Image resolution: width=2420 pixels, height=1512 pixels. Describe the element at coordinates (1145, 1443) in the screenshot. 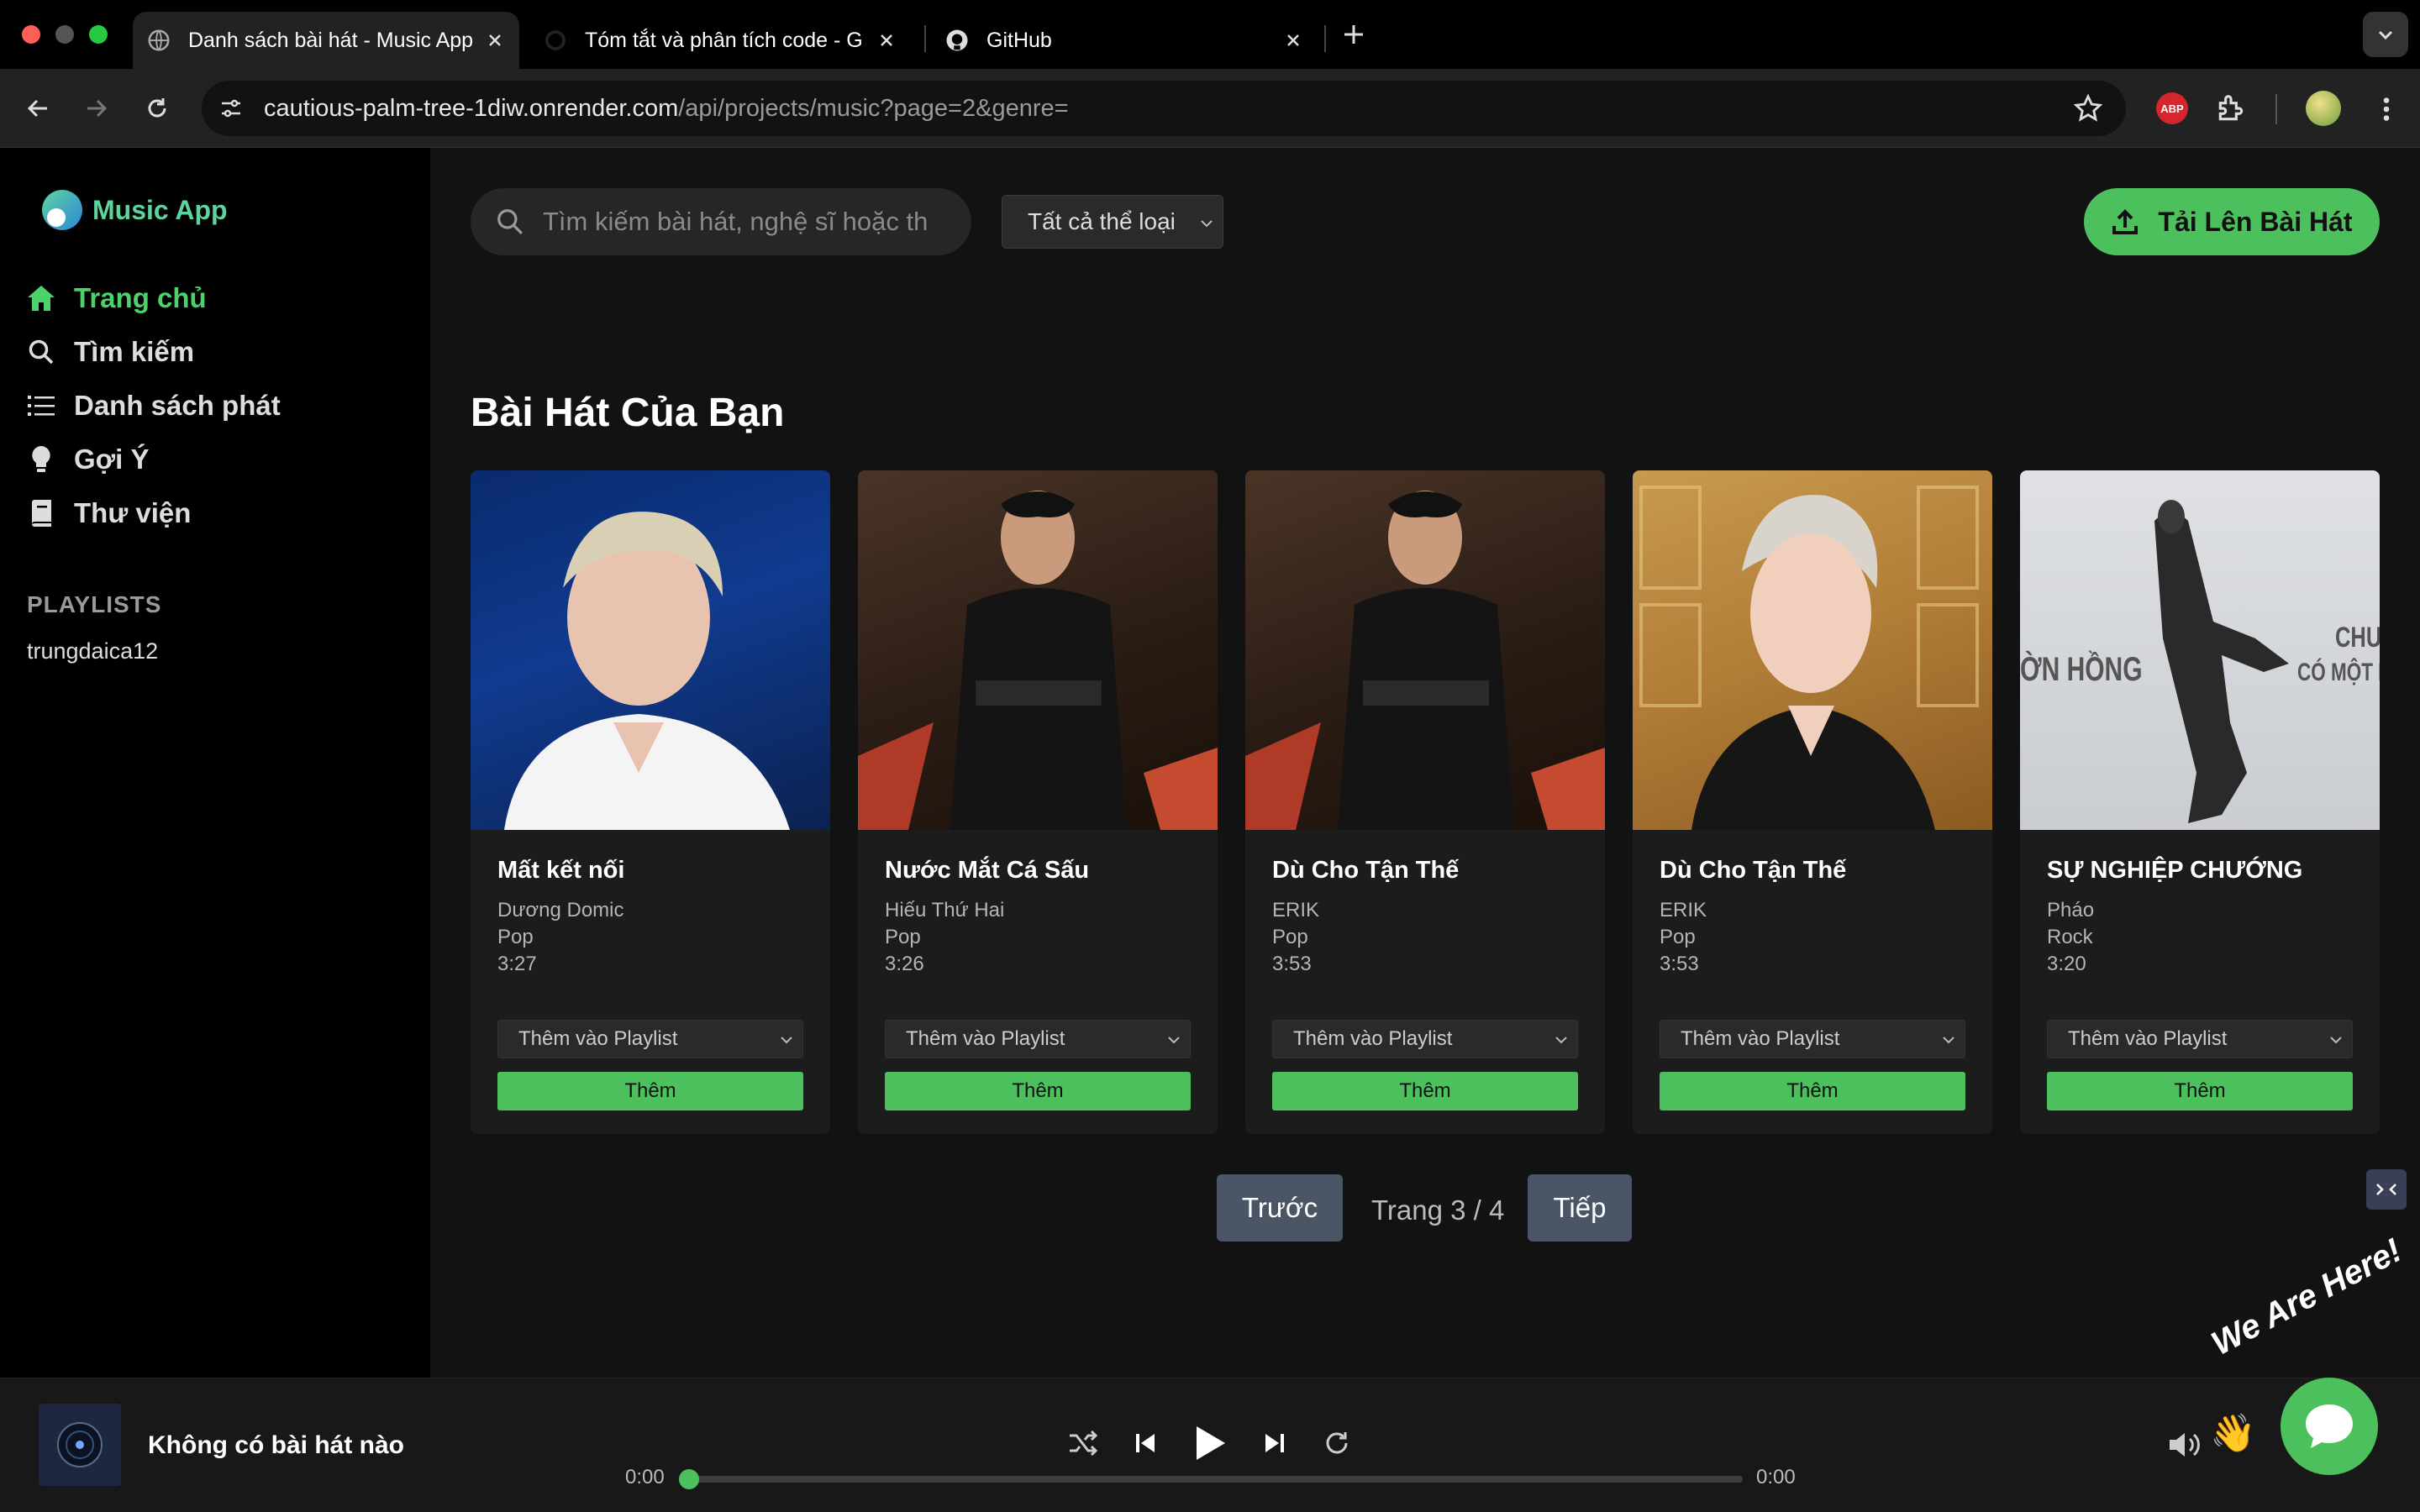

I see `previous-track-button` at that location.